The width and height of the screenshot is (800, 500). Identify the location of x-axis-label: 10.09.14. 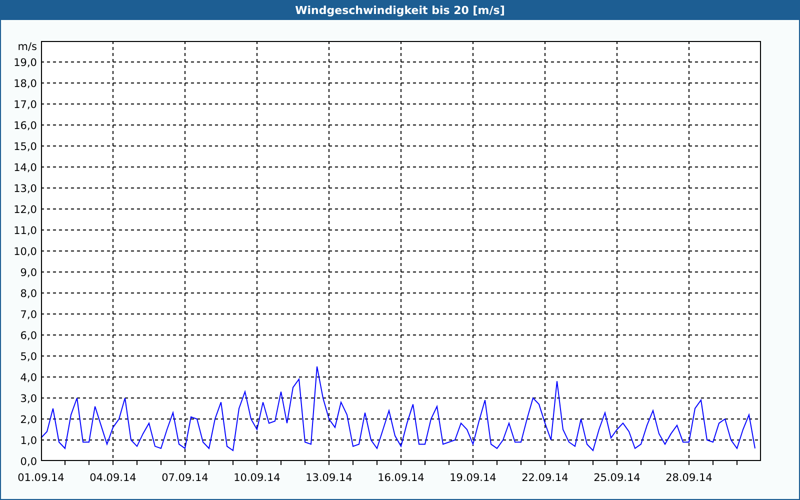
(257, 478).